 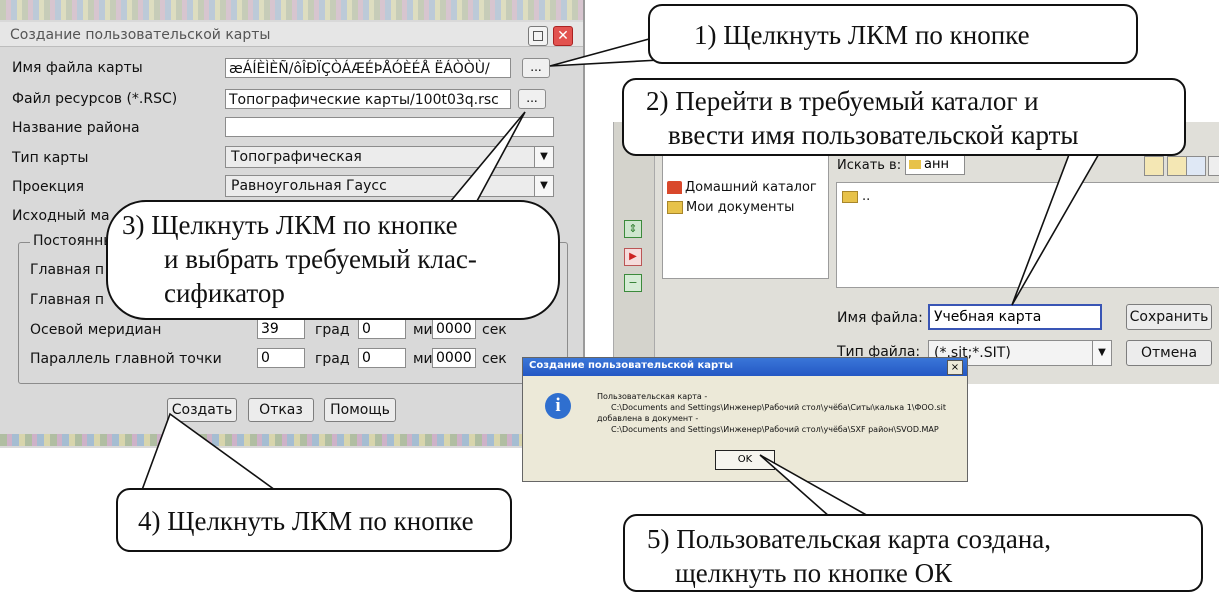 I want to click on central-meridian-label: Осевой меридиан, so click(x=96, y=330).